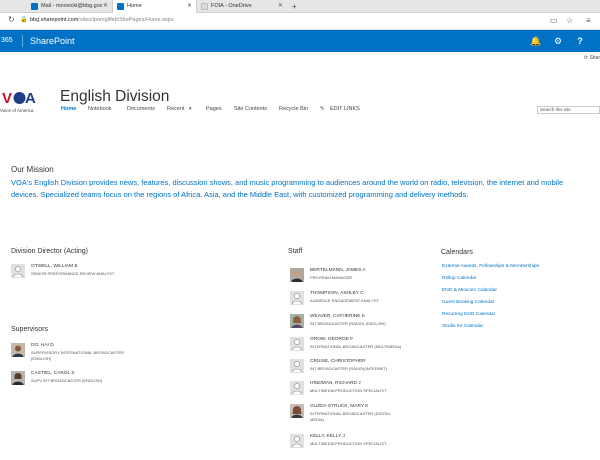  I want to click on reading-view-icon: ▭, so click(554, 20).